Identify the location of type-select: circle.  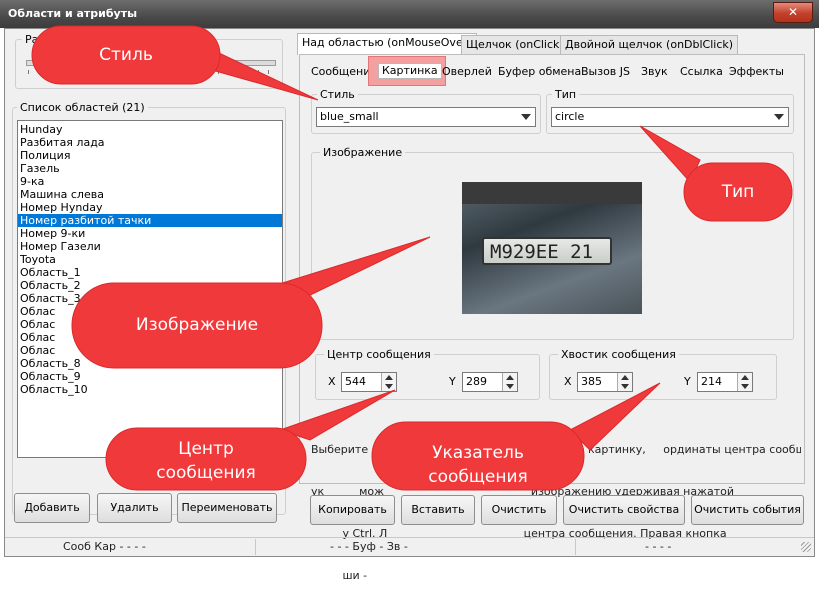
(670, 117).